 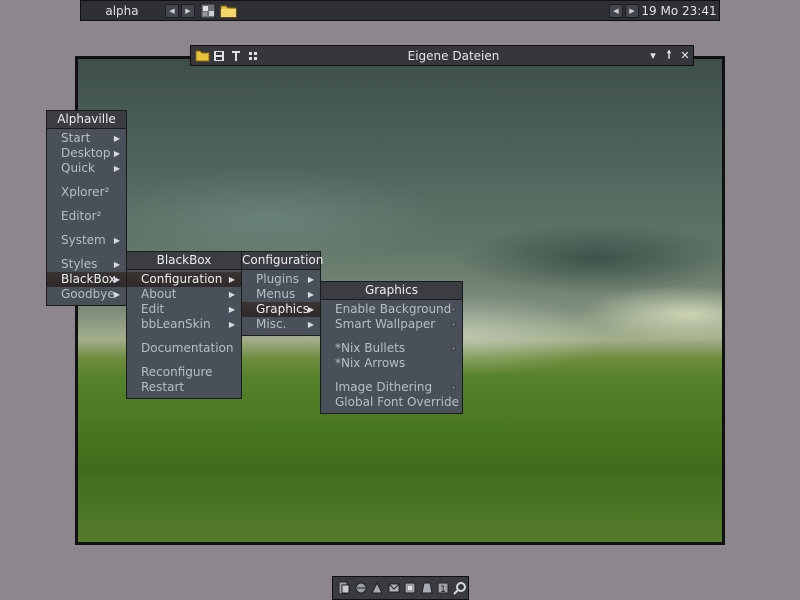 I want to click on menu-item-label: Misc., so click(x=271, y=324).